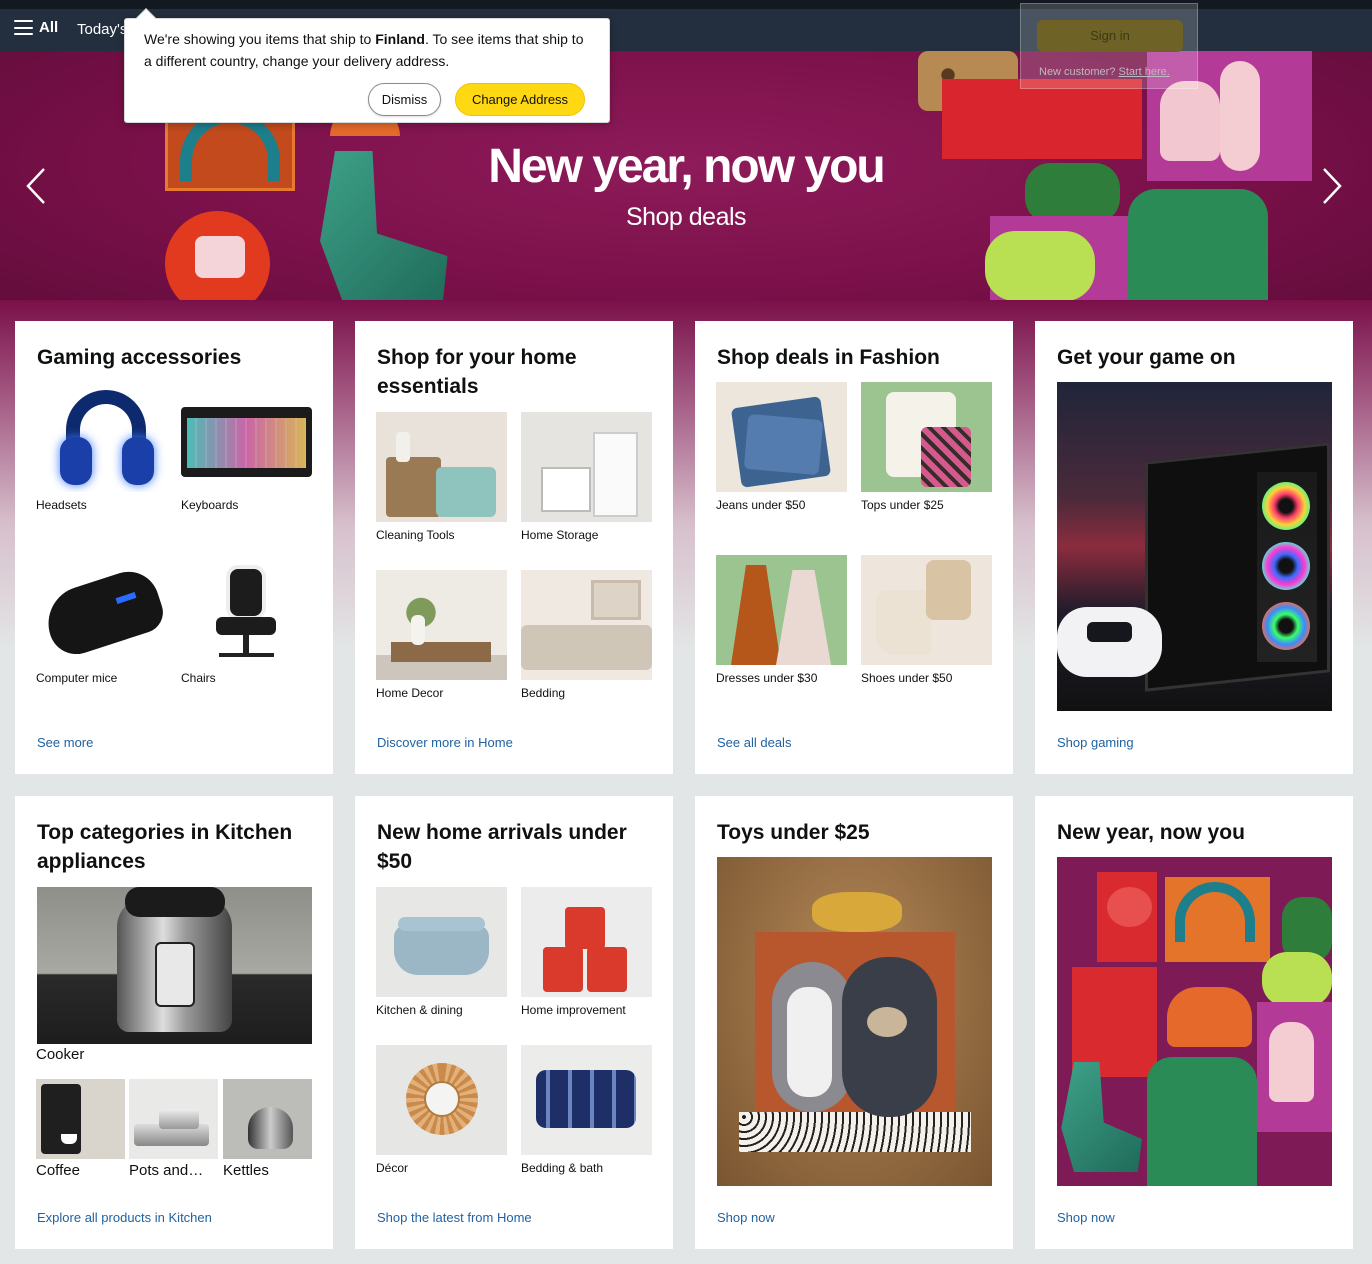  I want to click on tile-jeans: Jeans under $50, so click(781, 447).